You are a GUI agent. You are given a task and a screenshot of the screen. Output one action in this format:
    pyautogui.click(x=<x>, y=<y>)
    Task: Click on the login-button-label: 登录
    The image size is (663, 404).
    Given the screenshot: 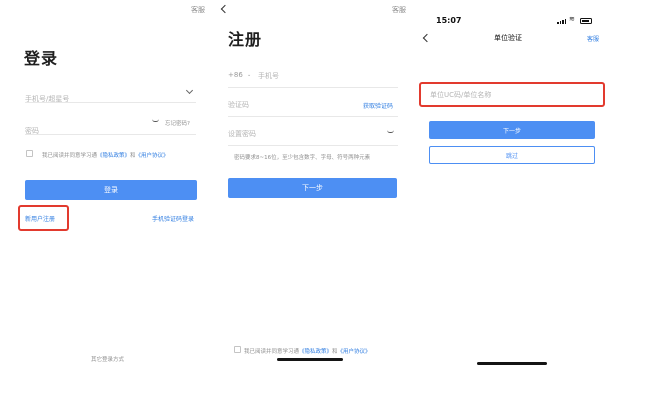 What is the action you would take?
    pyautogui.click(x=111, y=190)
    